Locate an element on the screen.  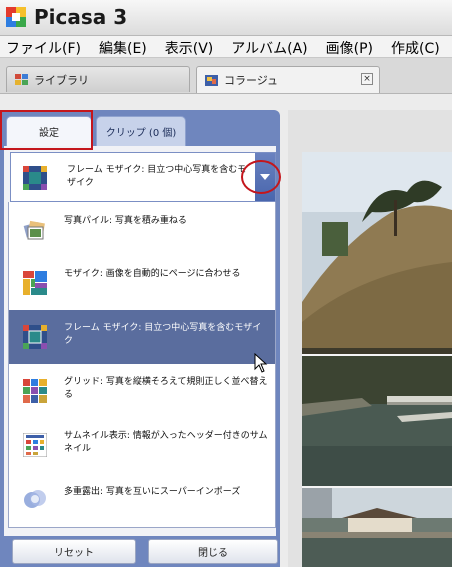
annotation-highlight-settings is located at coordinates (46, 130).